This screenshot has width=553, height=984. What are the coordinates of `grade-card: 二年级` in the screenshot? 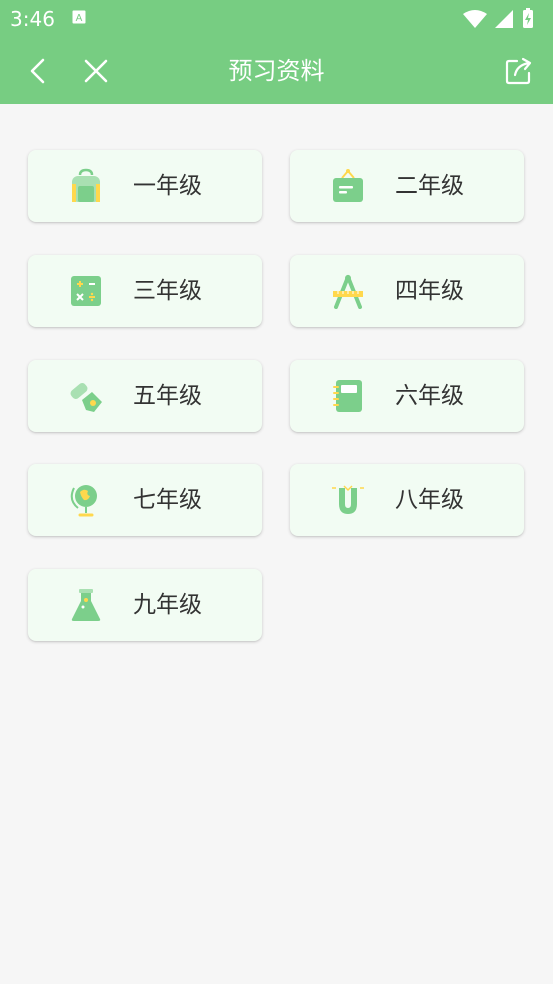 It's located at (407, 186).